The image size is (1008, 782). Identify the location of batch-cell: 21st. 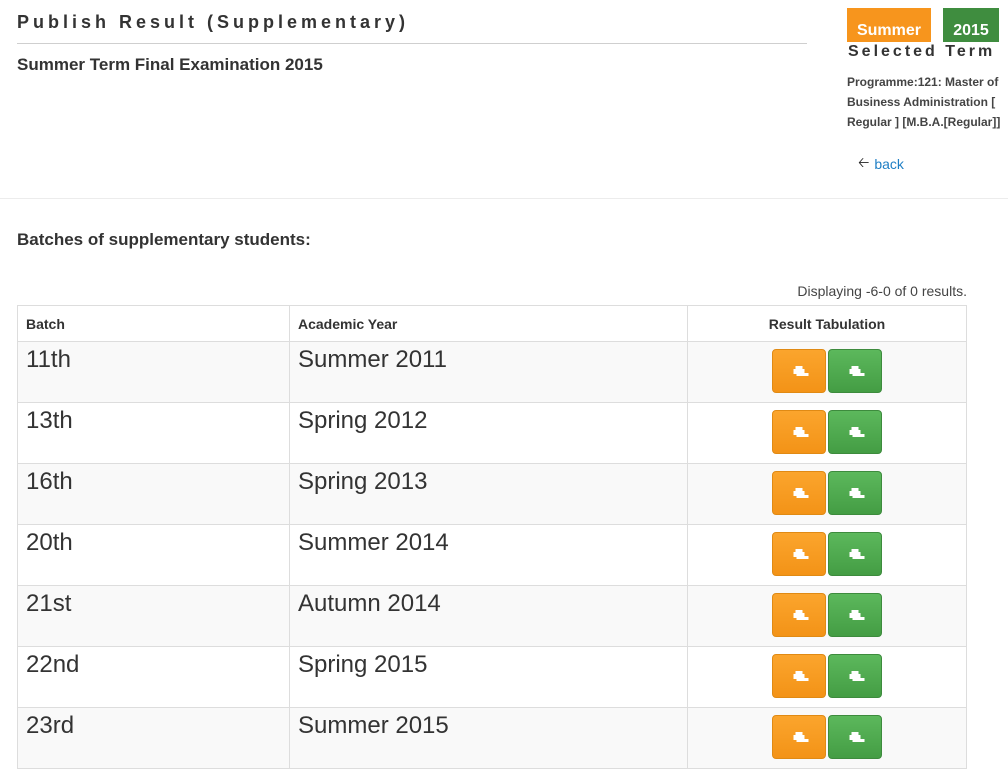
(153, 616).